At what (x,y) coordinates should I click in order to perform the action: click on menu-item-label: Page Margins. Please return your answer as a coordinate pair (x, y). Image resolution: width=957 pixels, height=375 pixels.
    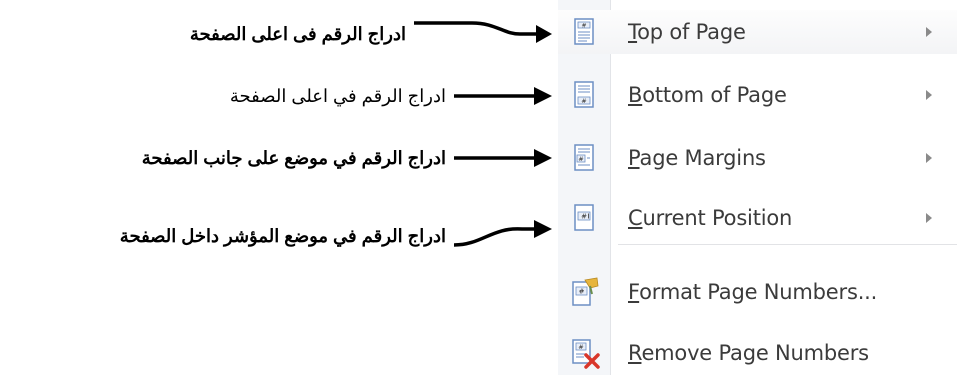
    Looking at the image, I should click on (697, 158).